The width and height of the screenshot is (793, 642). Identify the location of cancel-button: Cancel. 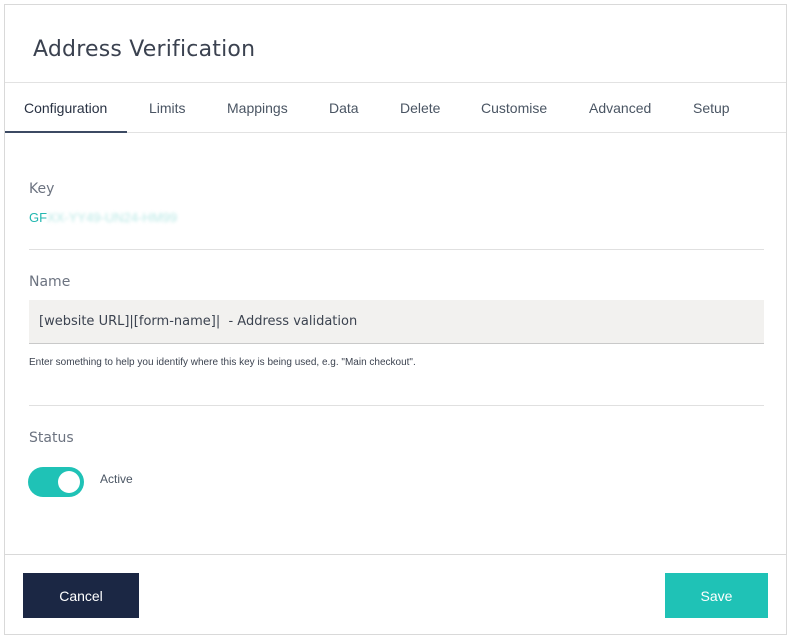
(81, 595).